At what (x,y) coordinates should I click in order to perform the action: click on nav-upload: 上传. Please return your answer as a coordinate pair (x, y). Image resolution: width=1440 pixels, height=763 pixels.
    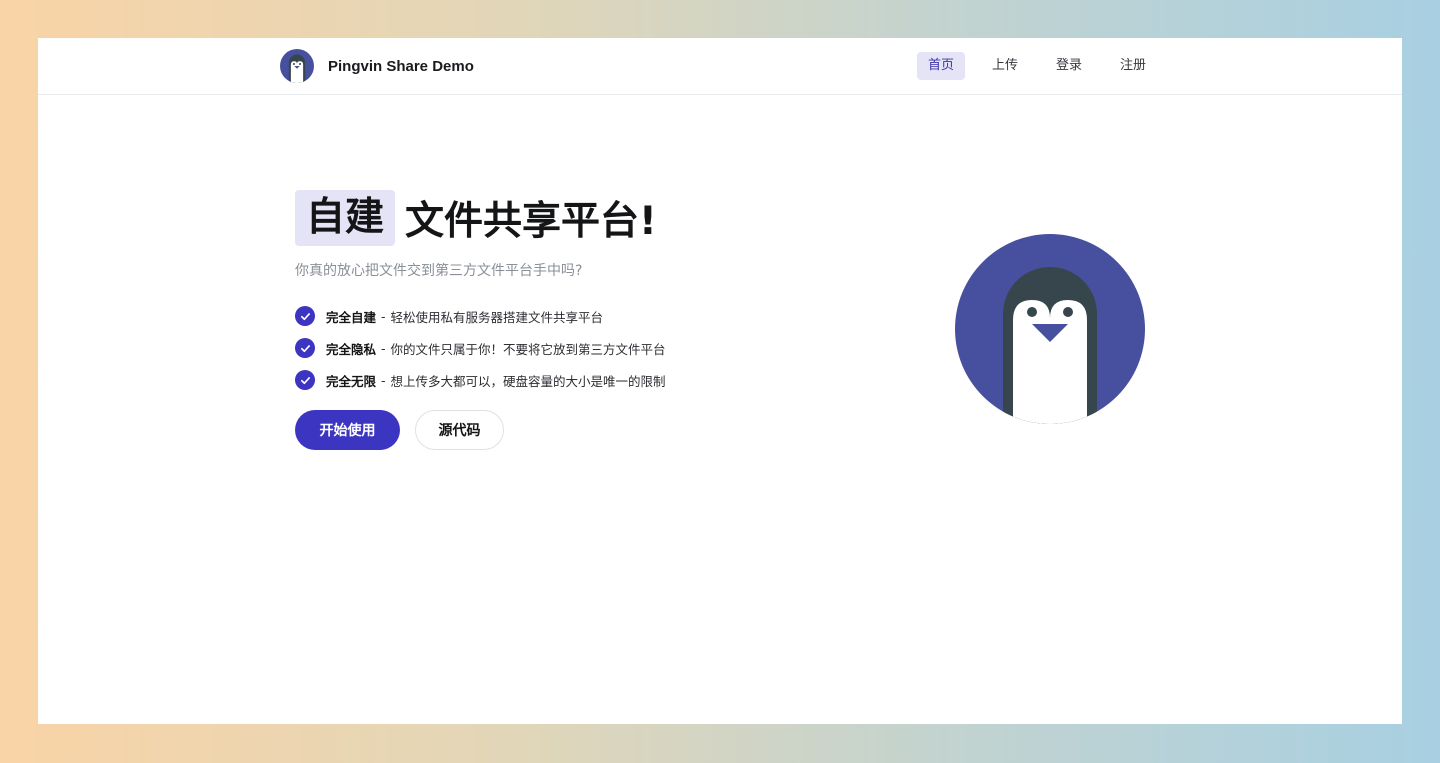
    Looking at the image, I should click on (1005, 66).